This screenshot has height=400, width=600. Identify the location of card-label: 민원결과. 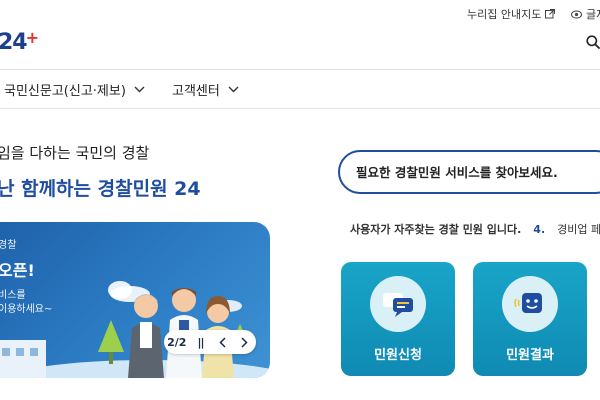
(530, 355).